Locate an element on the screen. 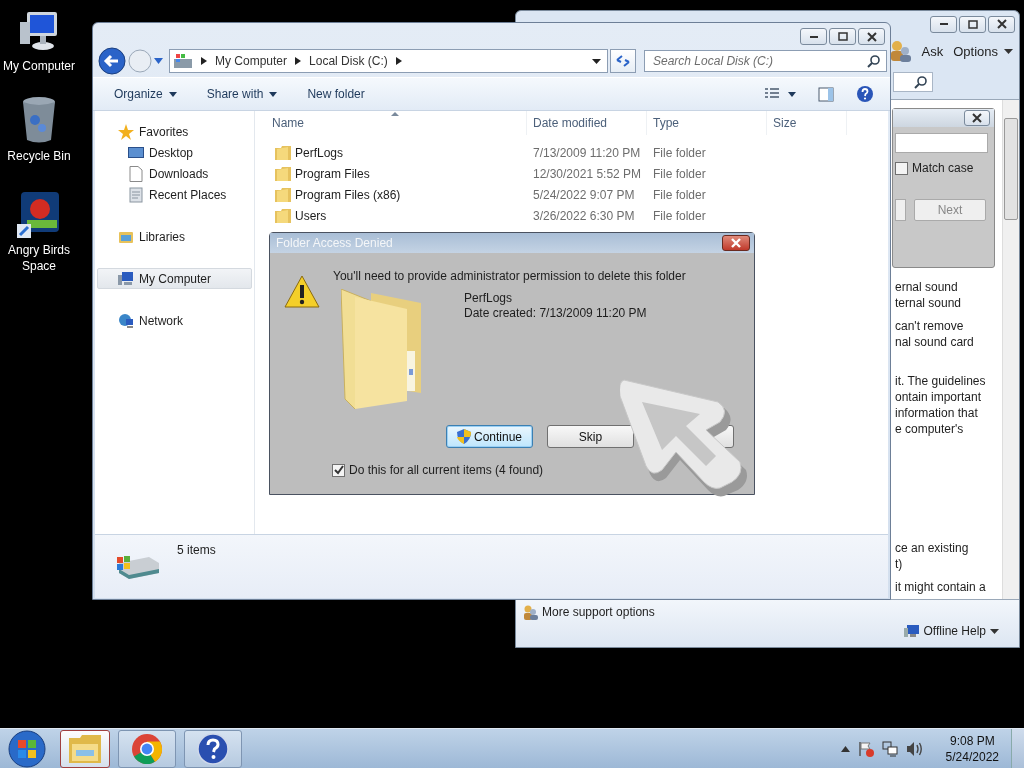 The width and height of the screenshot is (1024, 768). show-hidden-icons-button is located at coordinates (845, 748).